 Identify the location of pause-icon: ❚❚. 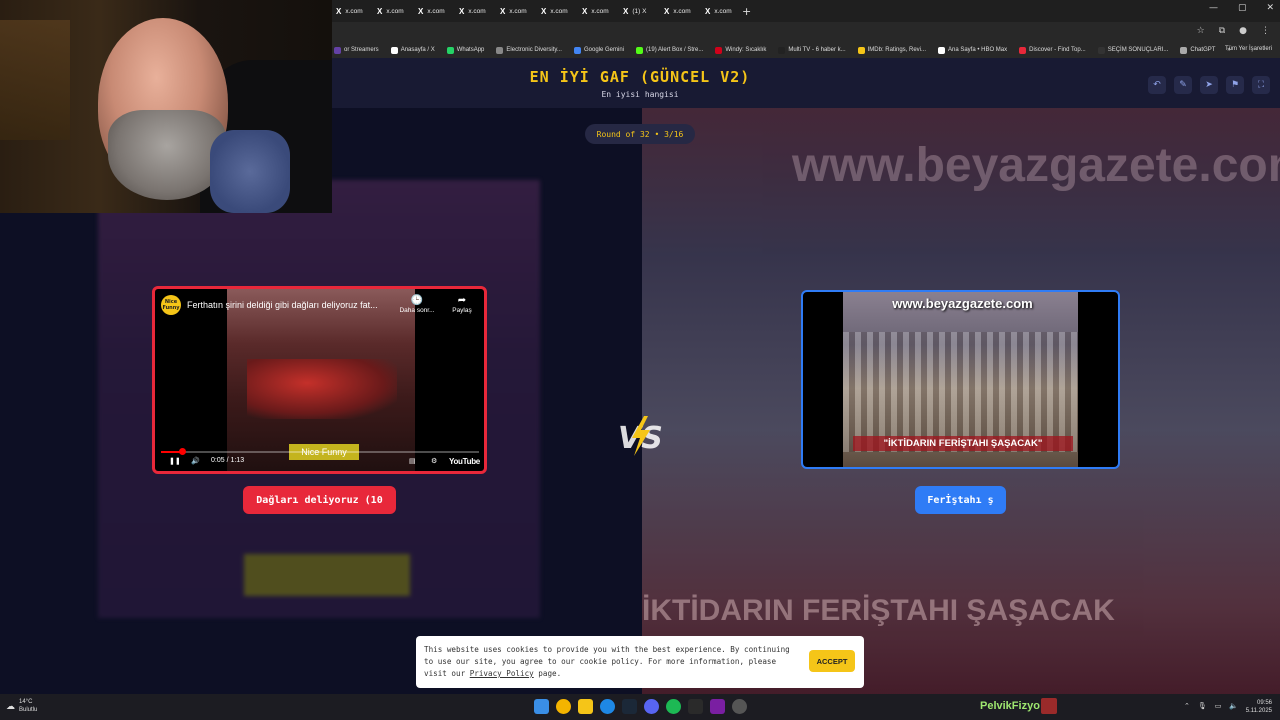
(175, 461).